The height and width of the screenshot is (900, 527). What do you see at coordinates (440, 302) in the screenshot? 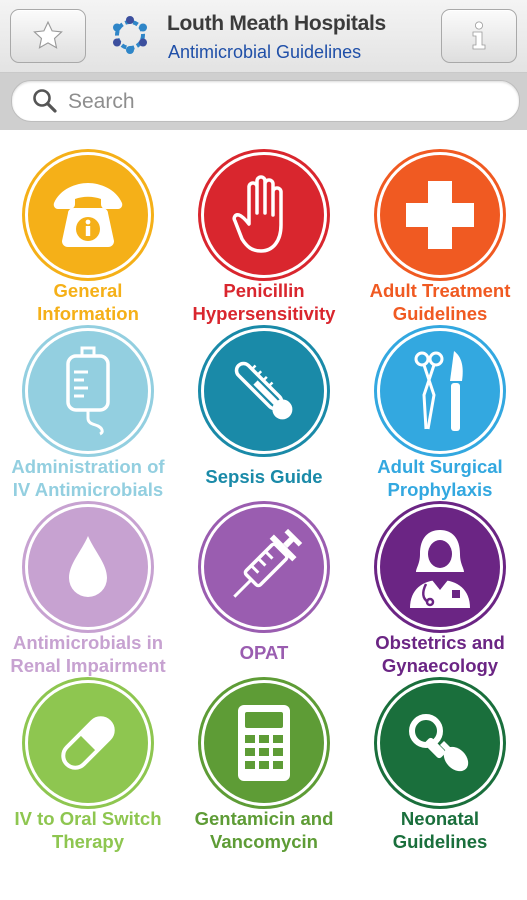
I see `tile-label: Adult Treatment Guidelines` at bounding box center [440, 302].